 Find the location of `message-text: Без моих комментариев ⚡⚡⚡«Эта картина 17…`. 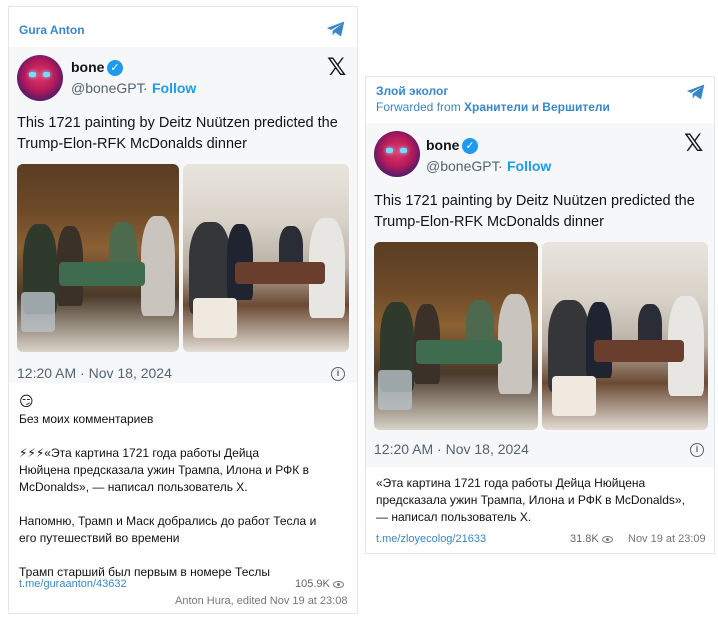

message-text: Без моих комментариев ⚡⚡⚡«Эта картина 17… is located at coordinates (186, 496).